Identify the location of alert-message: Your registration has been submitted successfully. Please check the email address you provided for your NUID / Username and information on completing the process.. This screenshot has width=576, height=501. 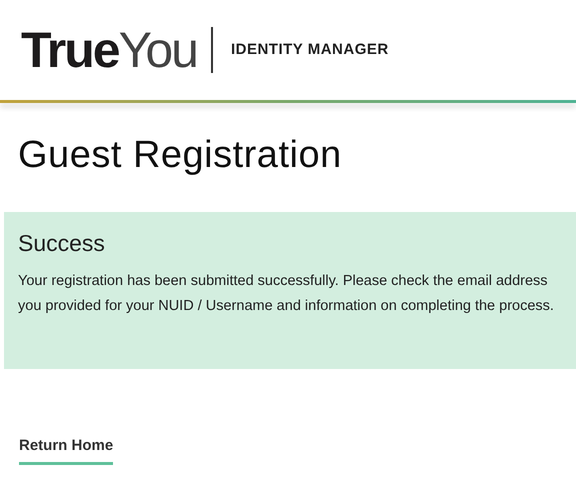
(286, 294).